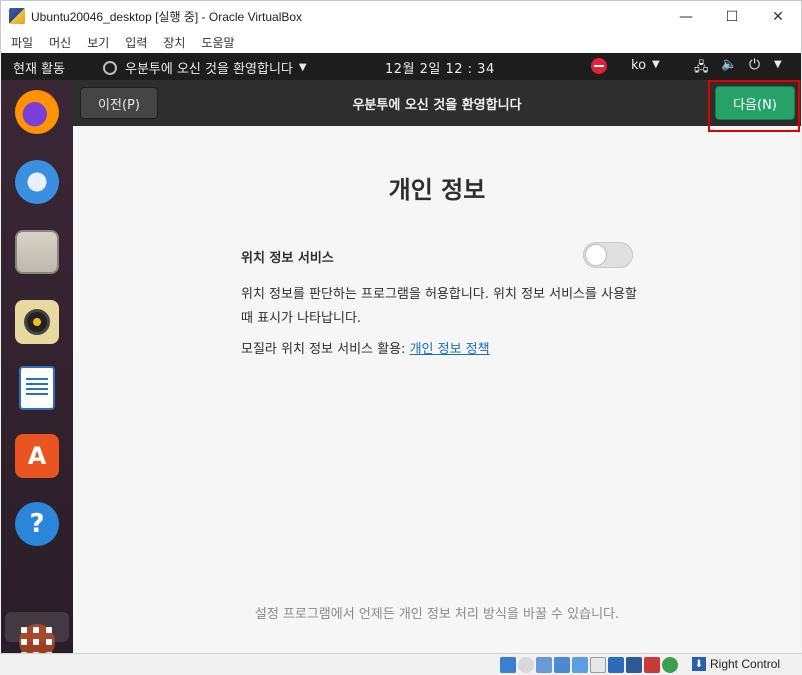 This screenshot has height=675, width=802. Describe the element at coordinates (440, 67) in the screenshot. I see `clock: 12월 2일 12 : 34` at that location.